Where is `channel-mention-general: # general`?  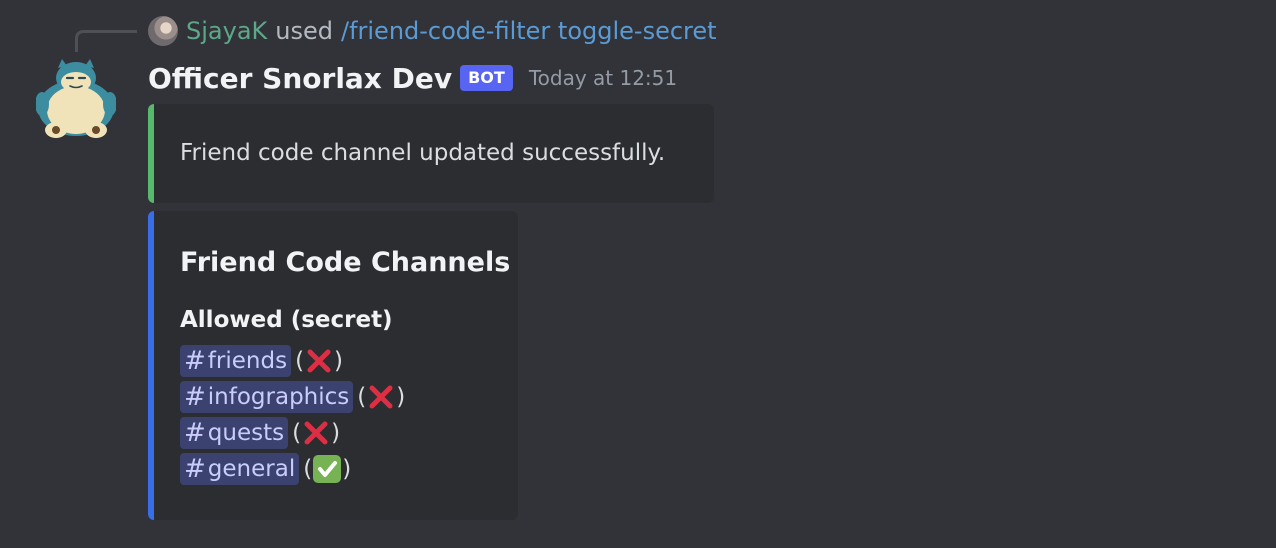
channel-mention-general: # general is located at coordinates (240, 469).